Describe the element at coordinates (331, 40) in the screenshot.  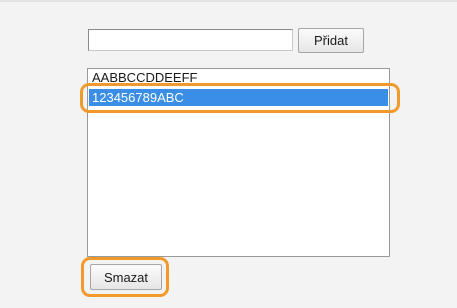
I see `add-button: Přidat` at that location.